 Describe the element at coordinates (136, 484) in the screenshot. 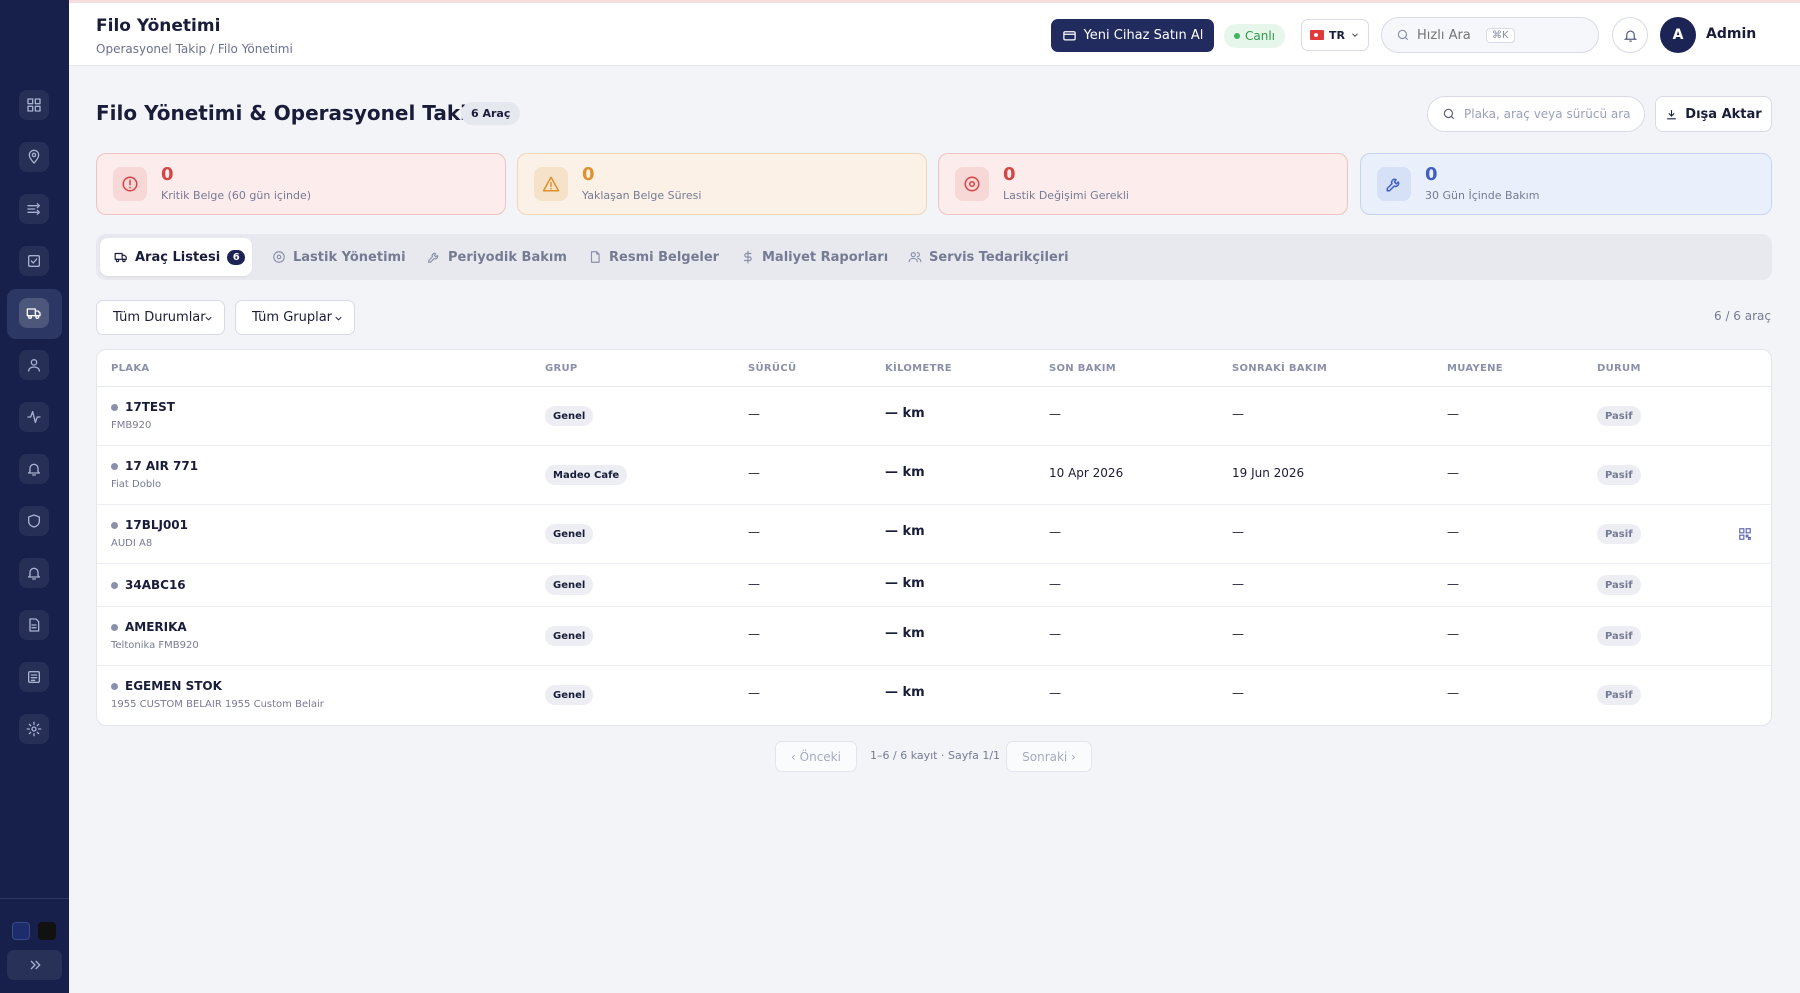

I see `vehicle-model: Fiat Doblo` at that location.